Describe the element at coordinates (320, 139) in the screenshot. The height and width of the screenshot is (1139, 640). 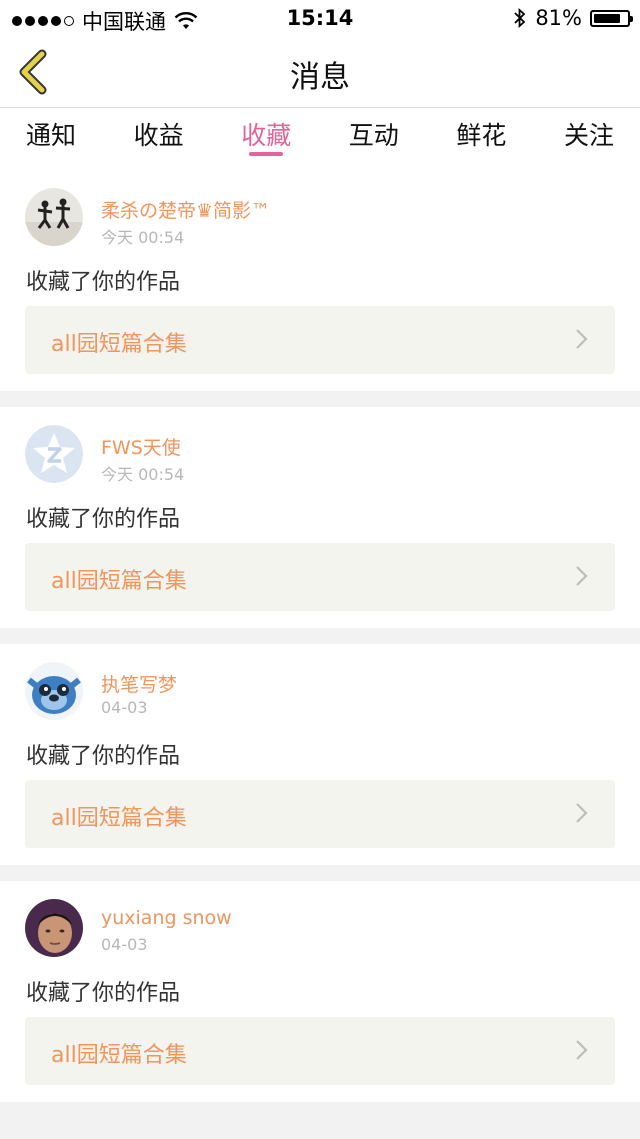
I see `message-tabs: 通知 收益 收藏 互动 鲜花 关注` at that location.